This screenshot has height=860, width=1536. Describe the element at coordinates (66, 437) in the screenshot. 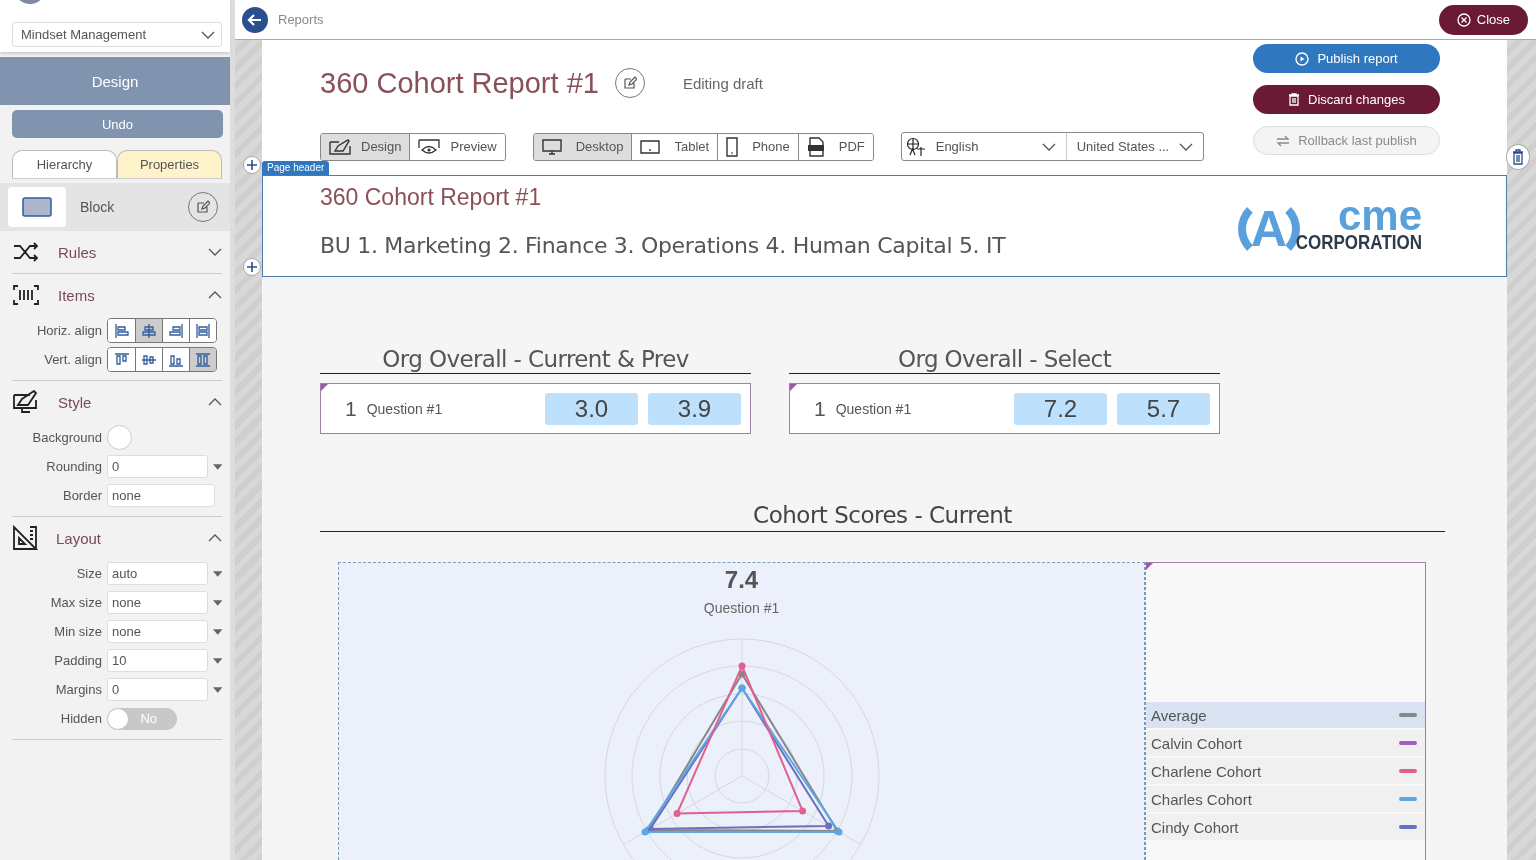

I see `field-label: Background` at that location.